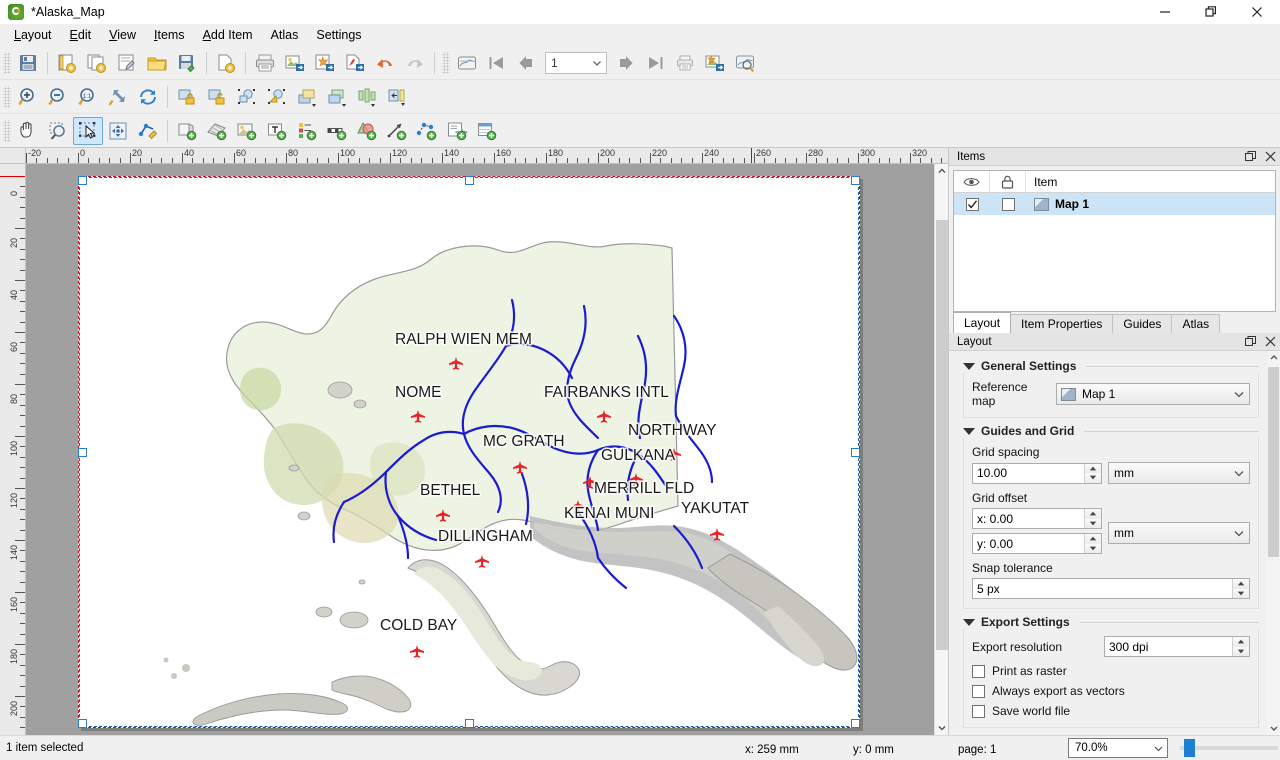  What do you see at coordinates (1111, 588) in the screenshot?
I see `snap-tolerance-input: 5 px` at bounding box center [1111, 588].